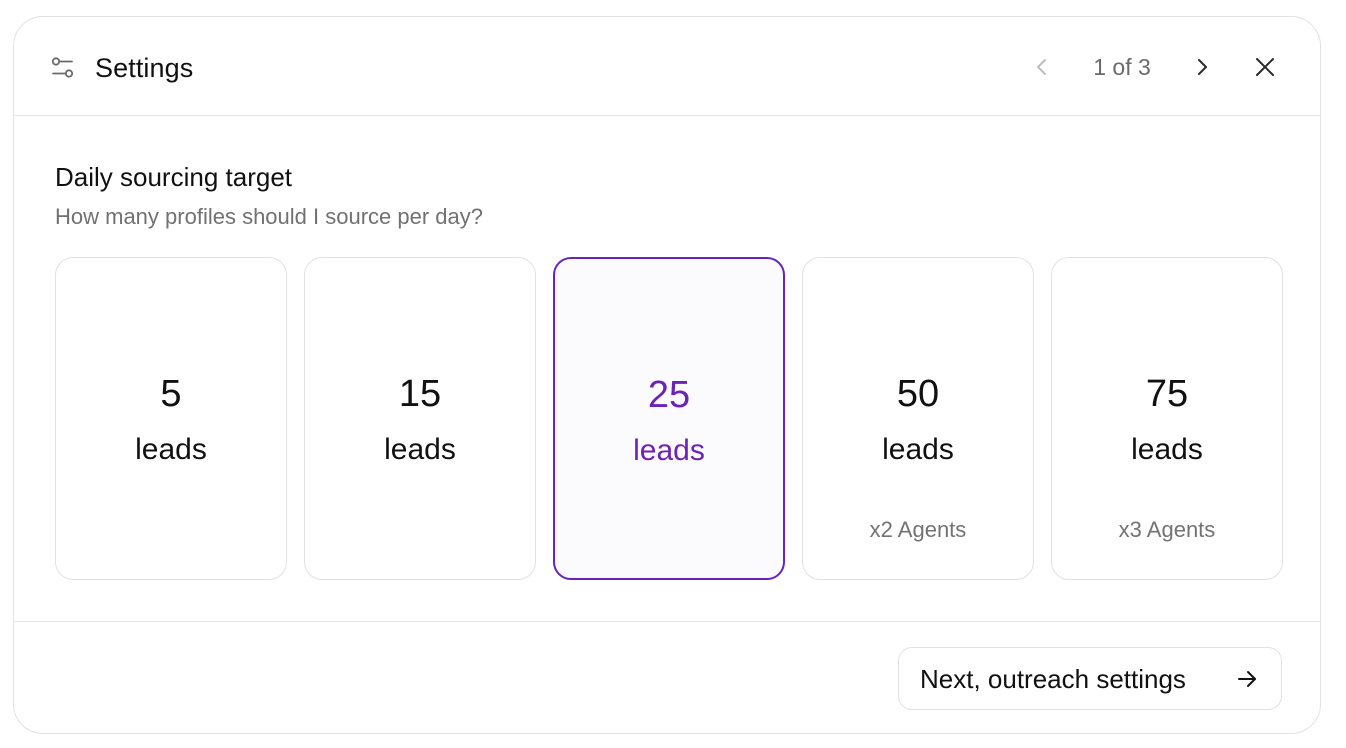 This screenshot has width=1346, height=748. Describe the element at coordinates (918, 418) in the screenshot. I see `option-50-leads: 50 leads x2 Agents` at that location.